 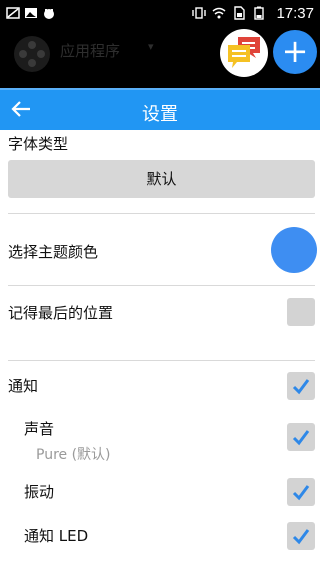 What do you see at coordinates (259, 13) in the screenshot?
I see `battery-icon` at bounding box center [259, 13].